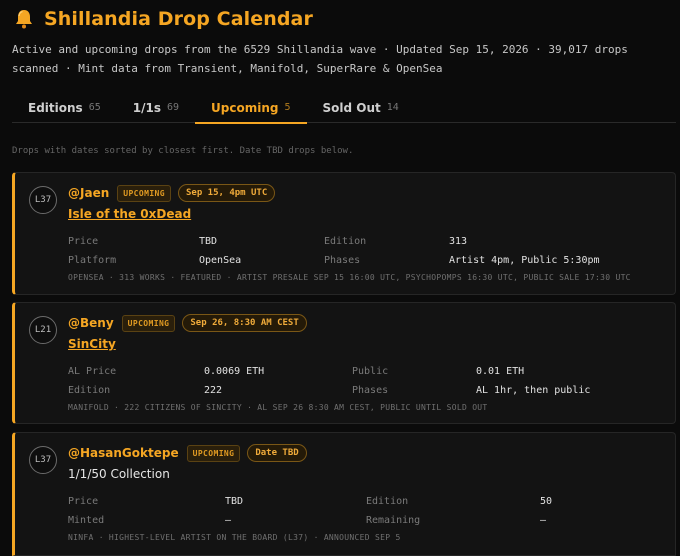 This screenshot has height=556, width=680. Describe the element at coordinates (524, 260) in the screenshot. I see `detail-value: Artist 4pm, Public 5:30pm` at that location.